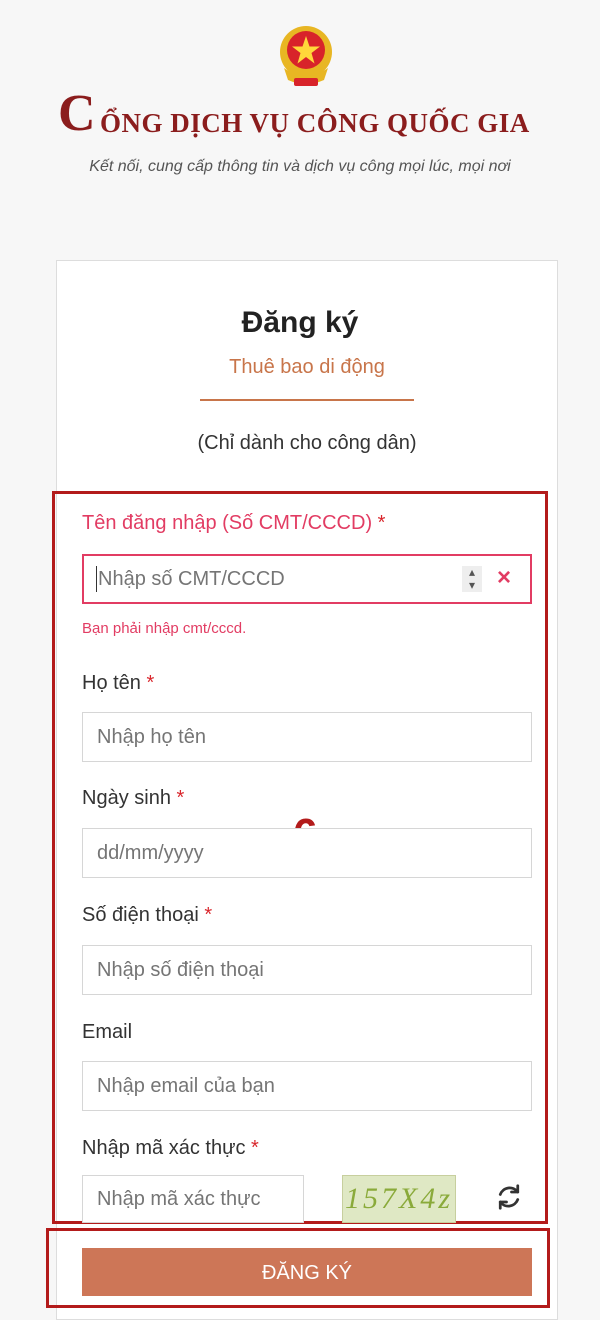 This screenshot has height=1320, width=600. Describe the element at coordinates (307, 737) in the screenshot. I see `fullname-input` at that location.